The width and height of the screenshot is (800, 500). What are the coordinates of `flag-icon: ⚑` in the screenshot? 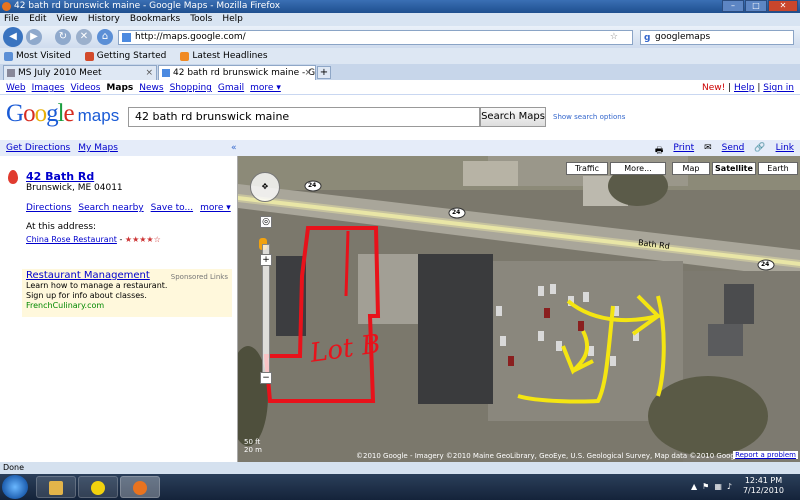 It's located at (705, 486).